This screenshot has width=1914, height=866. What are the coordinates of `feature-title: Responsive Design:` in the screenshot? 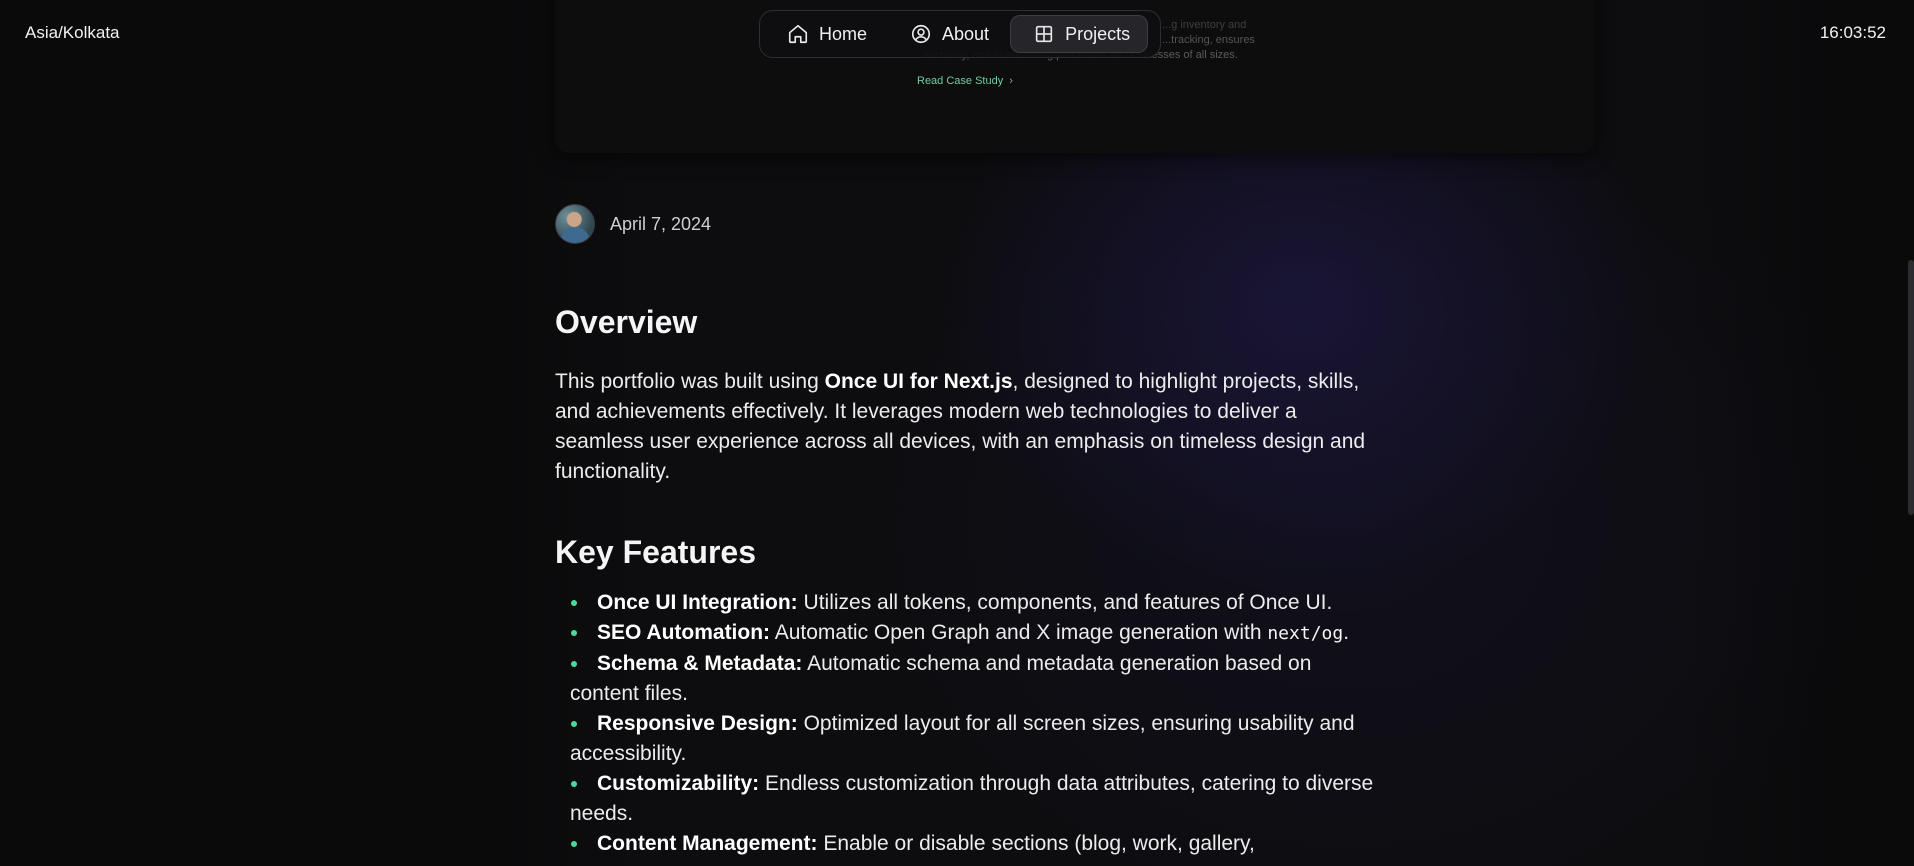 It's located at (697, 723).